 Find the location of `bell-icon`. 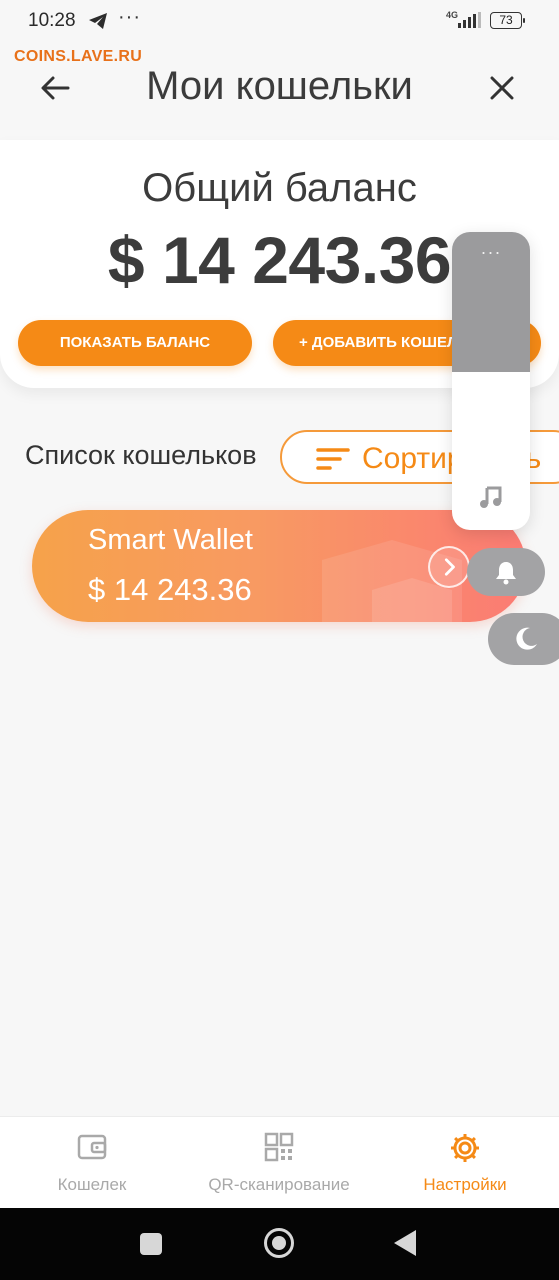

bell-icon is located at coordinates (506, 573).